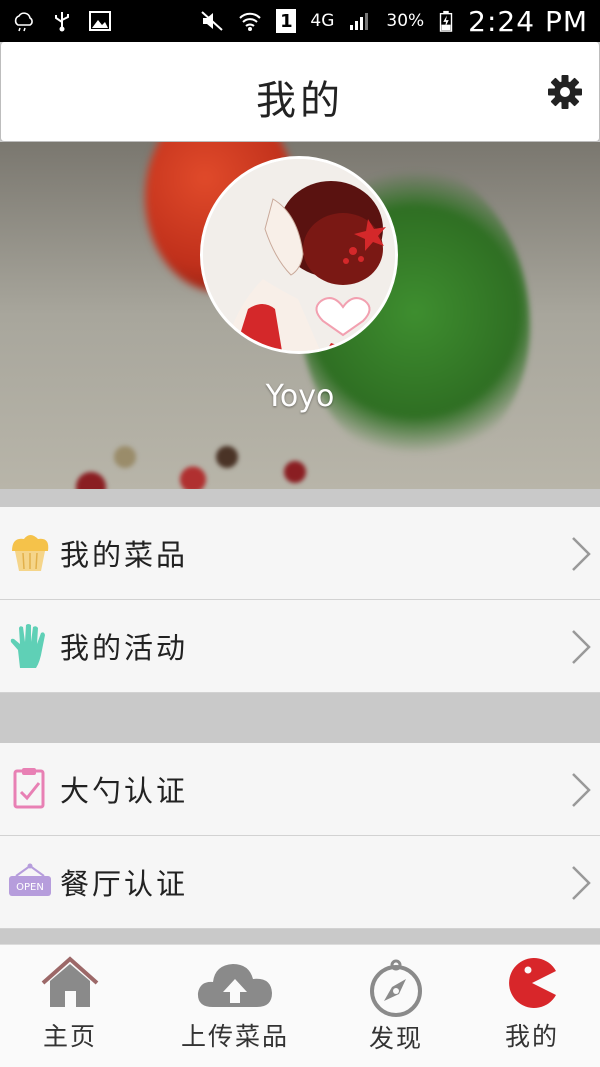 This screenshot has height=1067, width=600. I want to click on usb-icon, so click(62, 22).